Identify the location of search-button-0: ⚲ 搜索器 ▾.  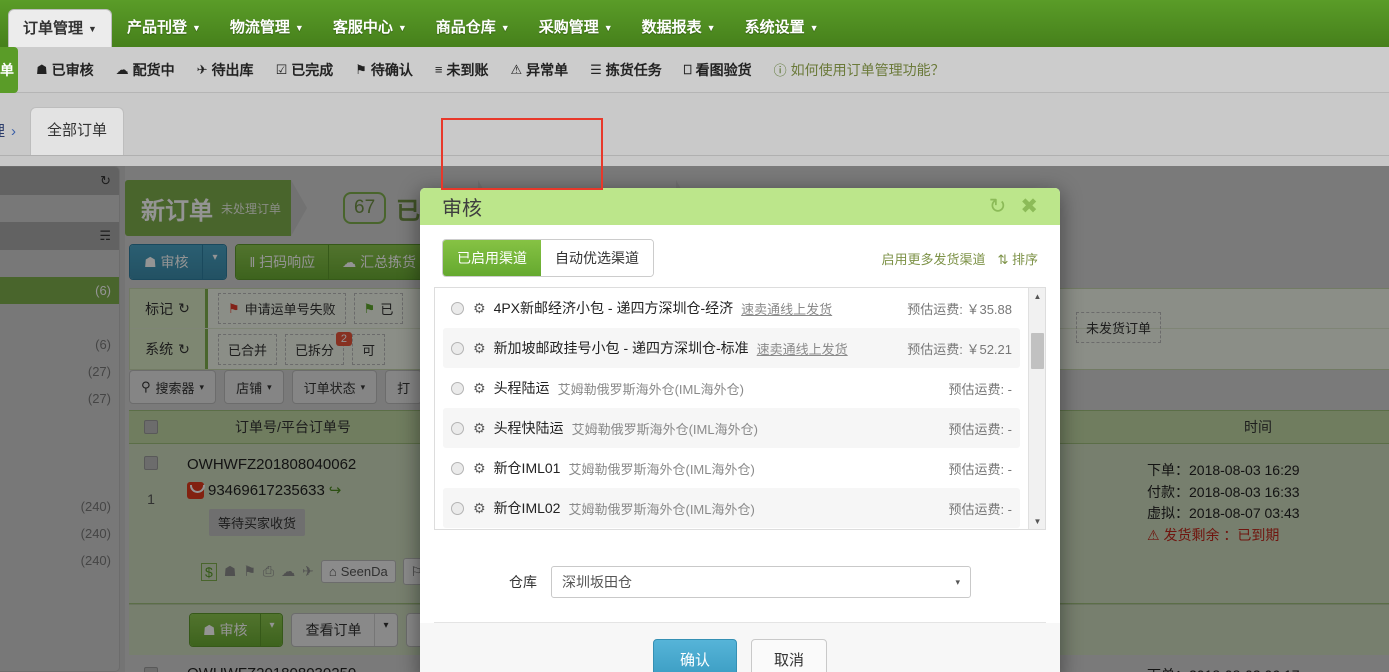
(173, 387).